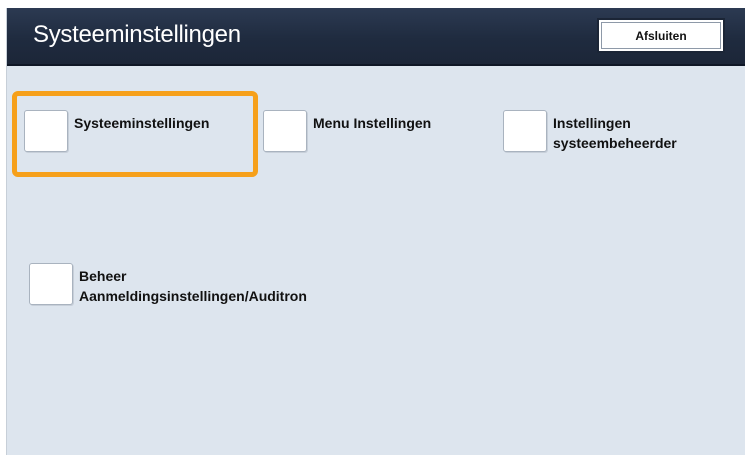  I want to click on option-instellingen-systeembeheerder: Instellingen systeembeheerder, so click(590, 131).